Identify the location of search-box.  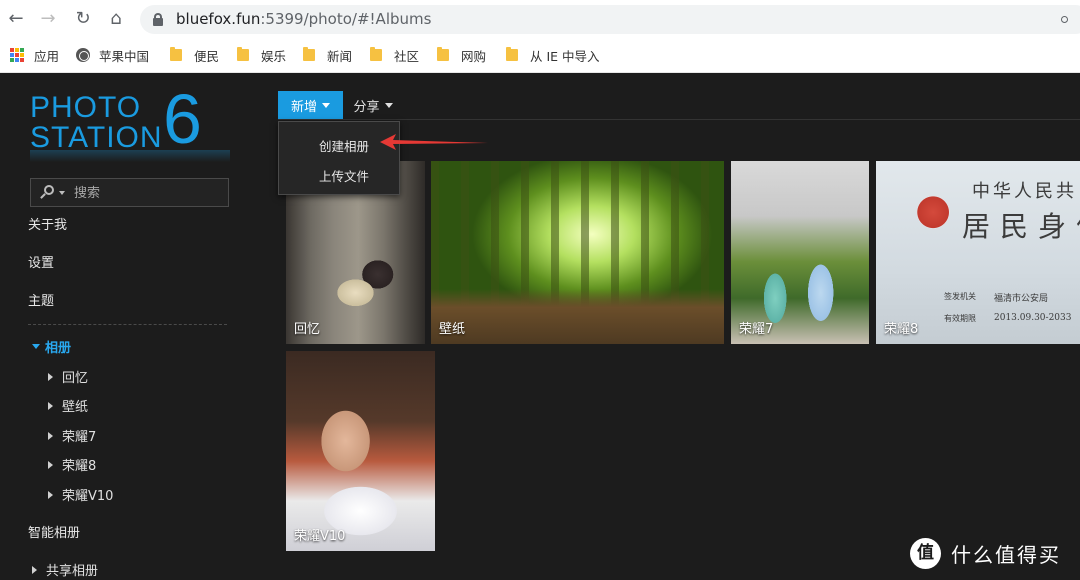
(129, 192).